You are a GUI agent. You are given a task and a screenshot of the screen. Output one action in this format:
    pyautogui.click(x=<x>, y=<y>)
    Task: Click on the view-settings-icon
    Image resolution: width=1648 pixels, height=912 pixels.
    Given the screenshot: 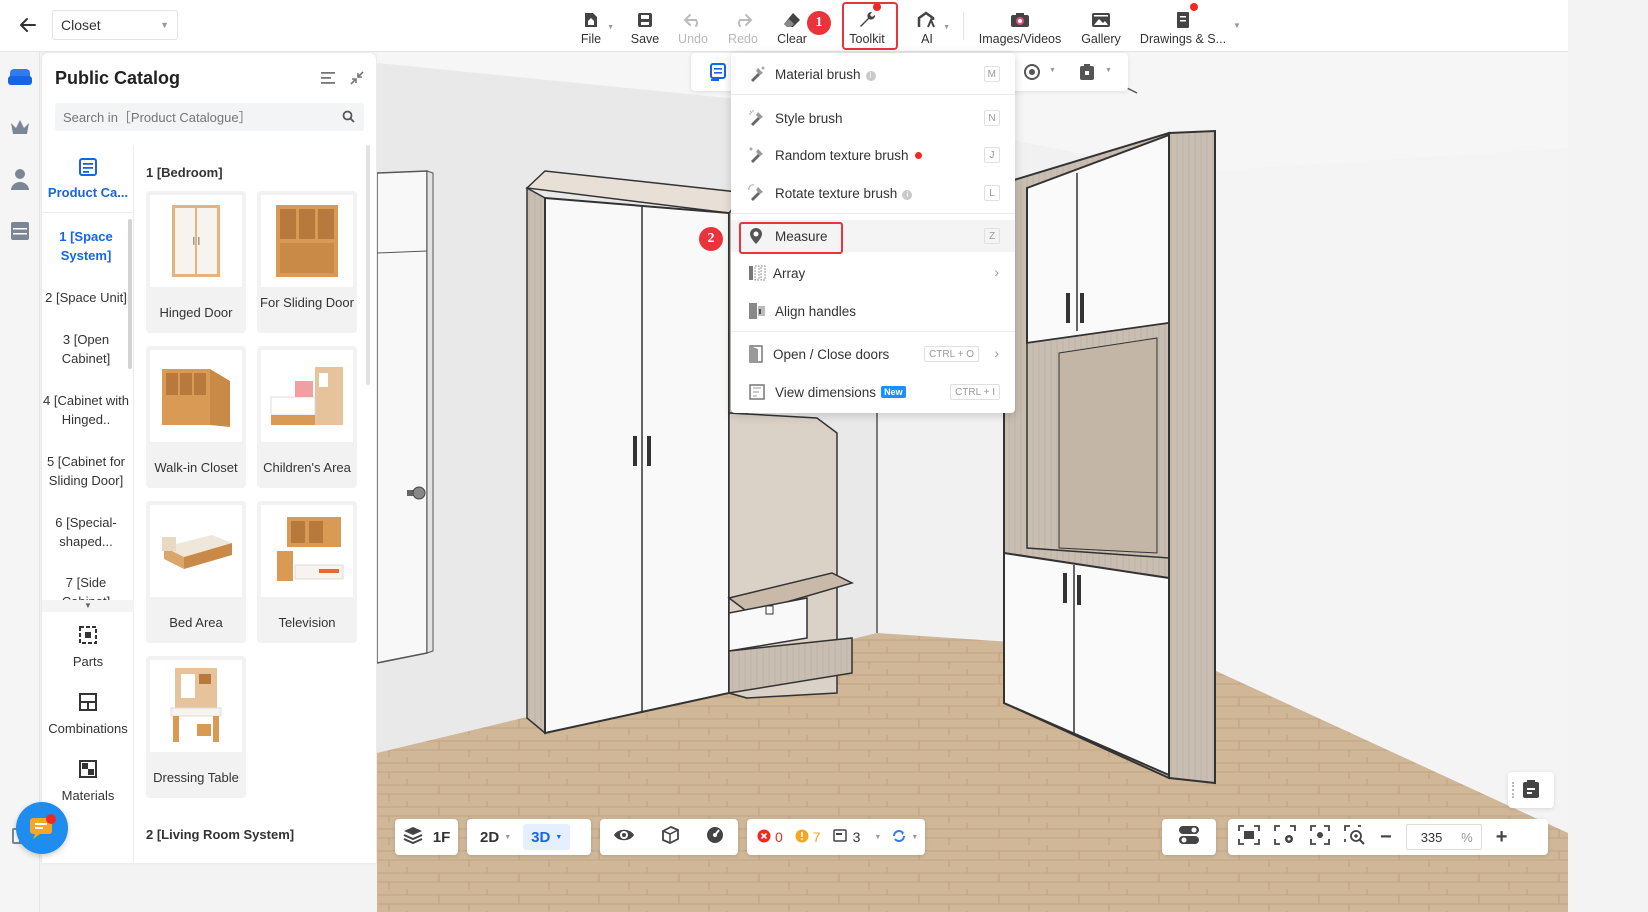 What is the action you would take?
    pyautogui.click(x=1285, y=837)
    